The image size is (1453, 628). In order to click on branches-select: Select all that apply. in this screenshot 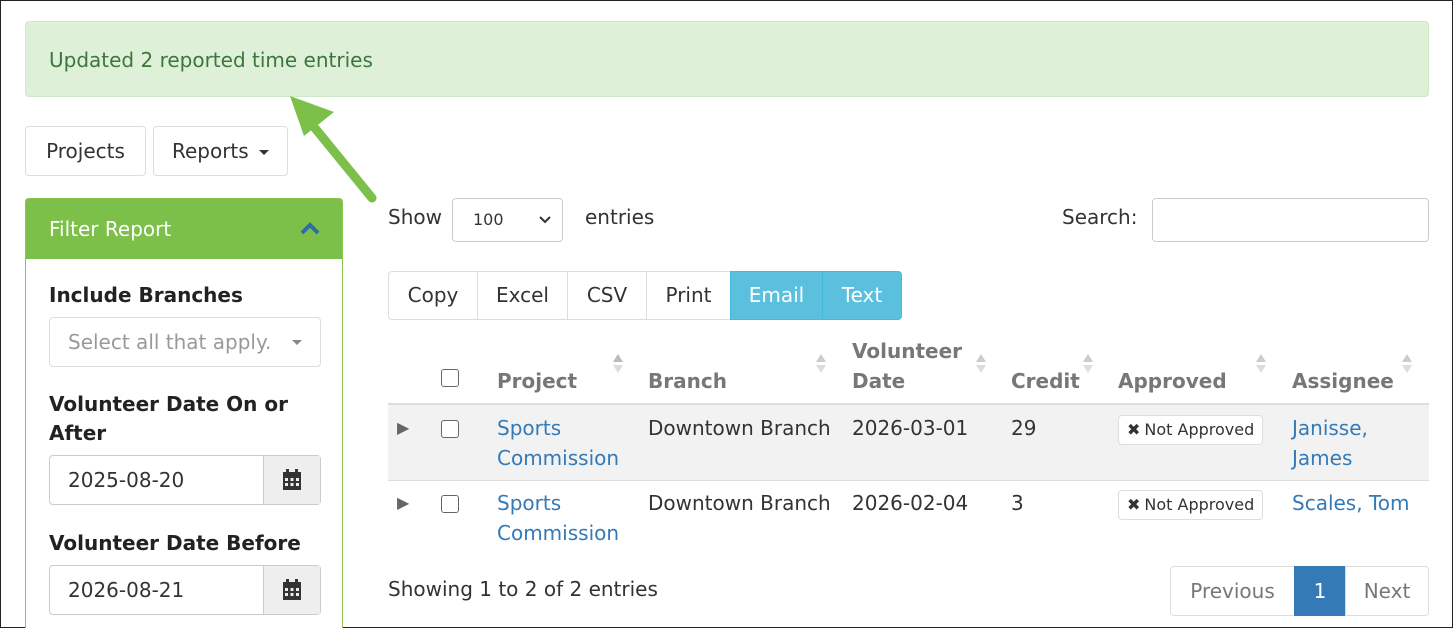, I will do `click(185, 342)`.